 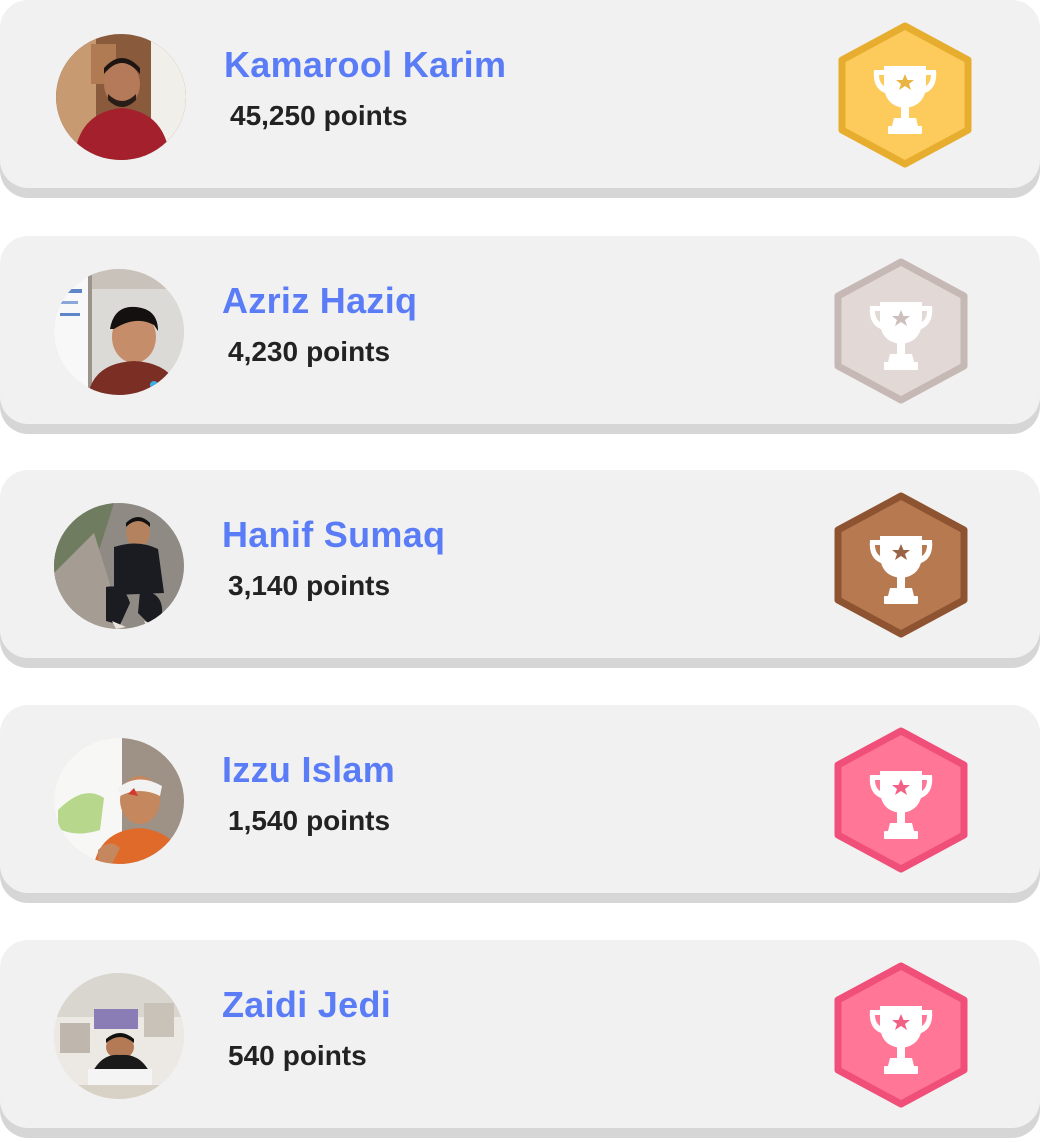 What do you see at coordinates (333, 535) in the screenshot?
I see `player-name: Hanif Sumaq` at bounding box center [333, 535].